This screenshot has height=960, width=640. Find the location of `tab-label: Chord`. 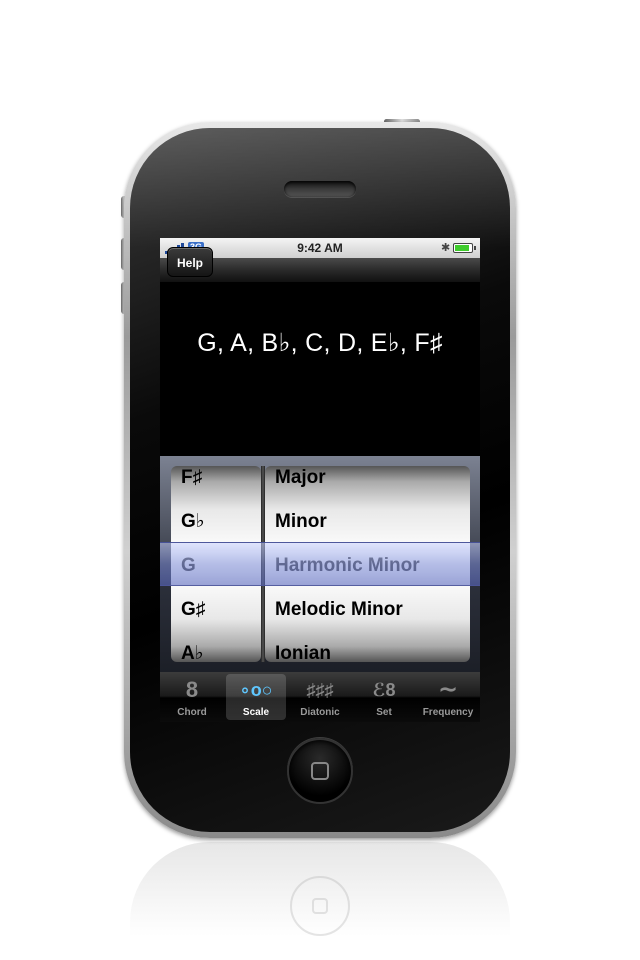

tab-label: Chord is located at coordinates (192, 712).